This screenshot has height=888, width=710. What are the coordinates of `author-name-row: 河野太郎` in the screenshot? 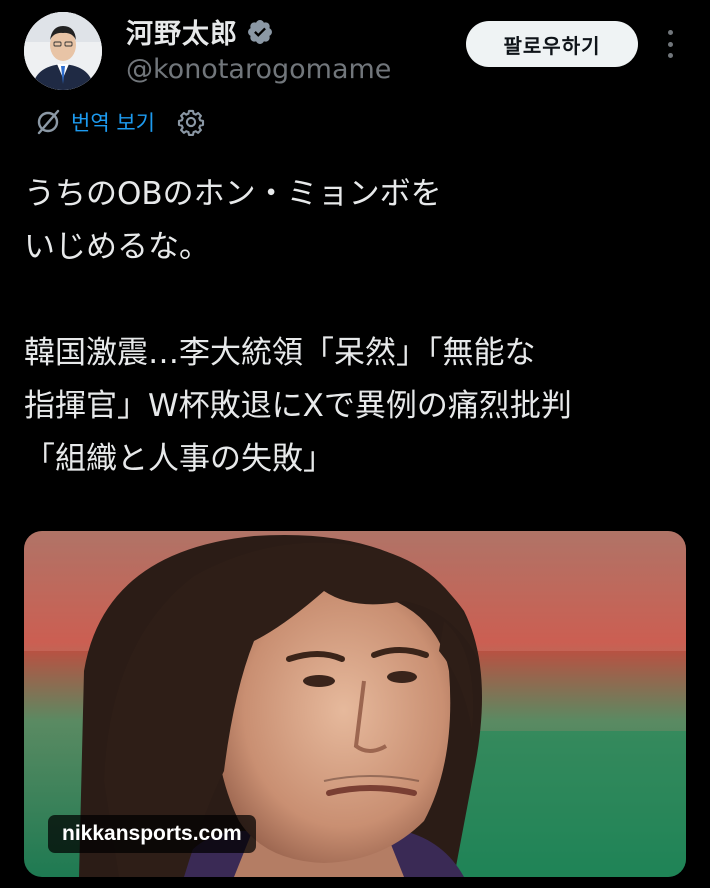 It's located at (200, 31).